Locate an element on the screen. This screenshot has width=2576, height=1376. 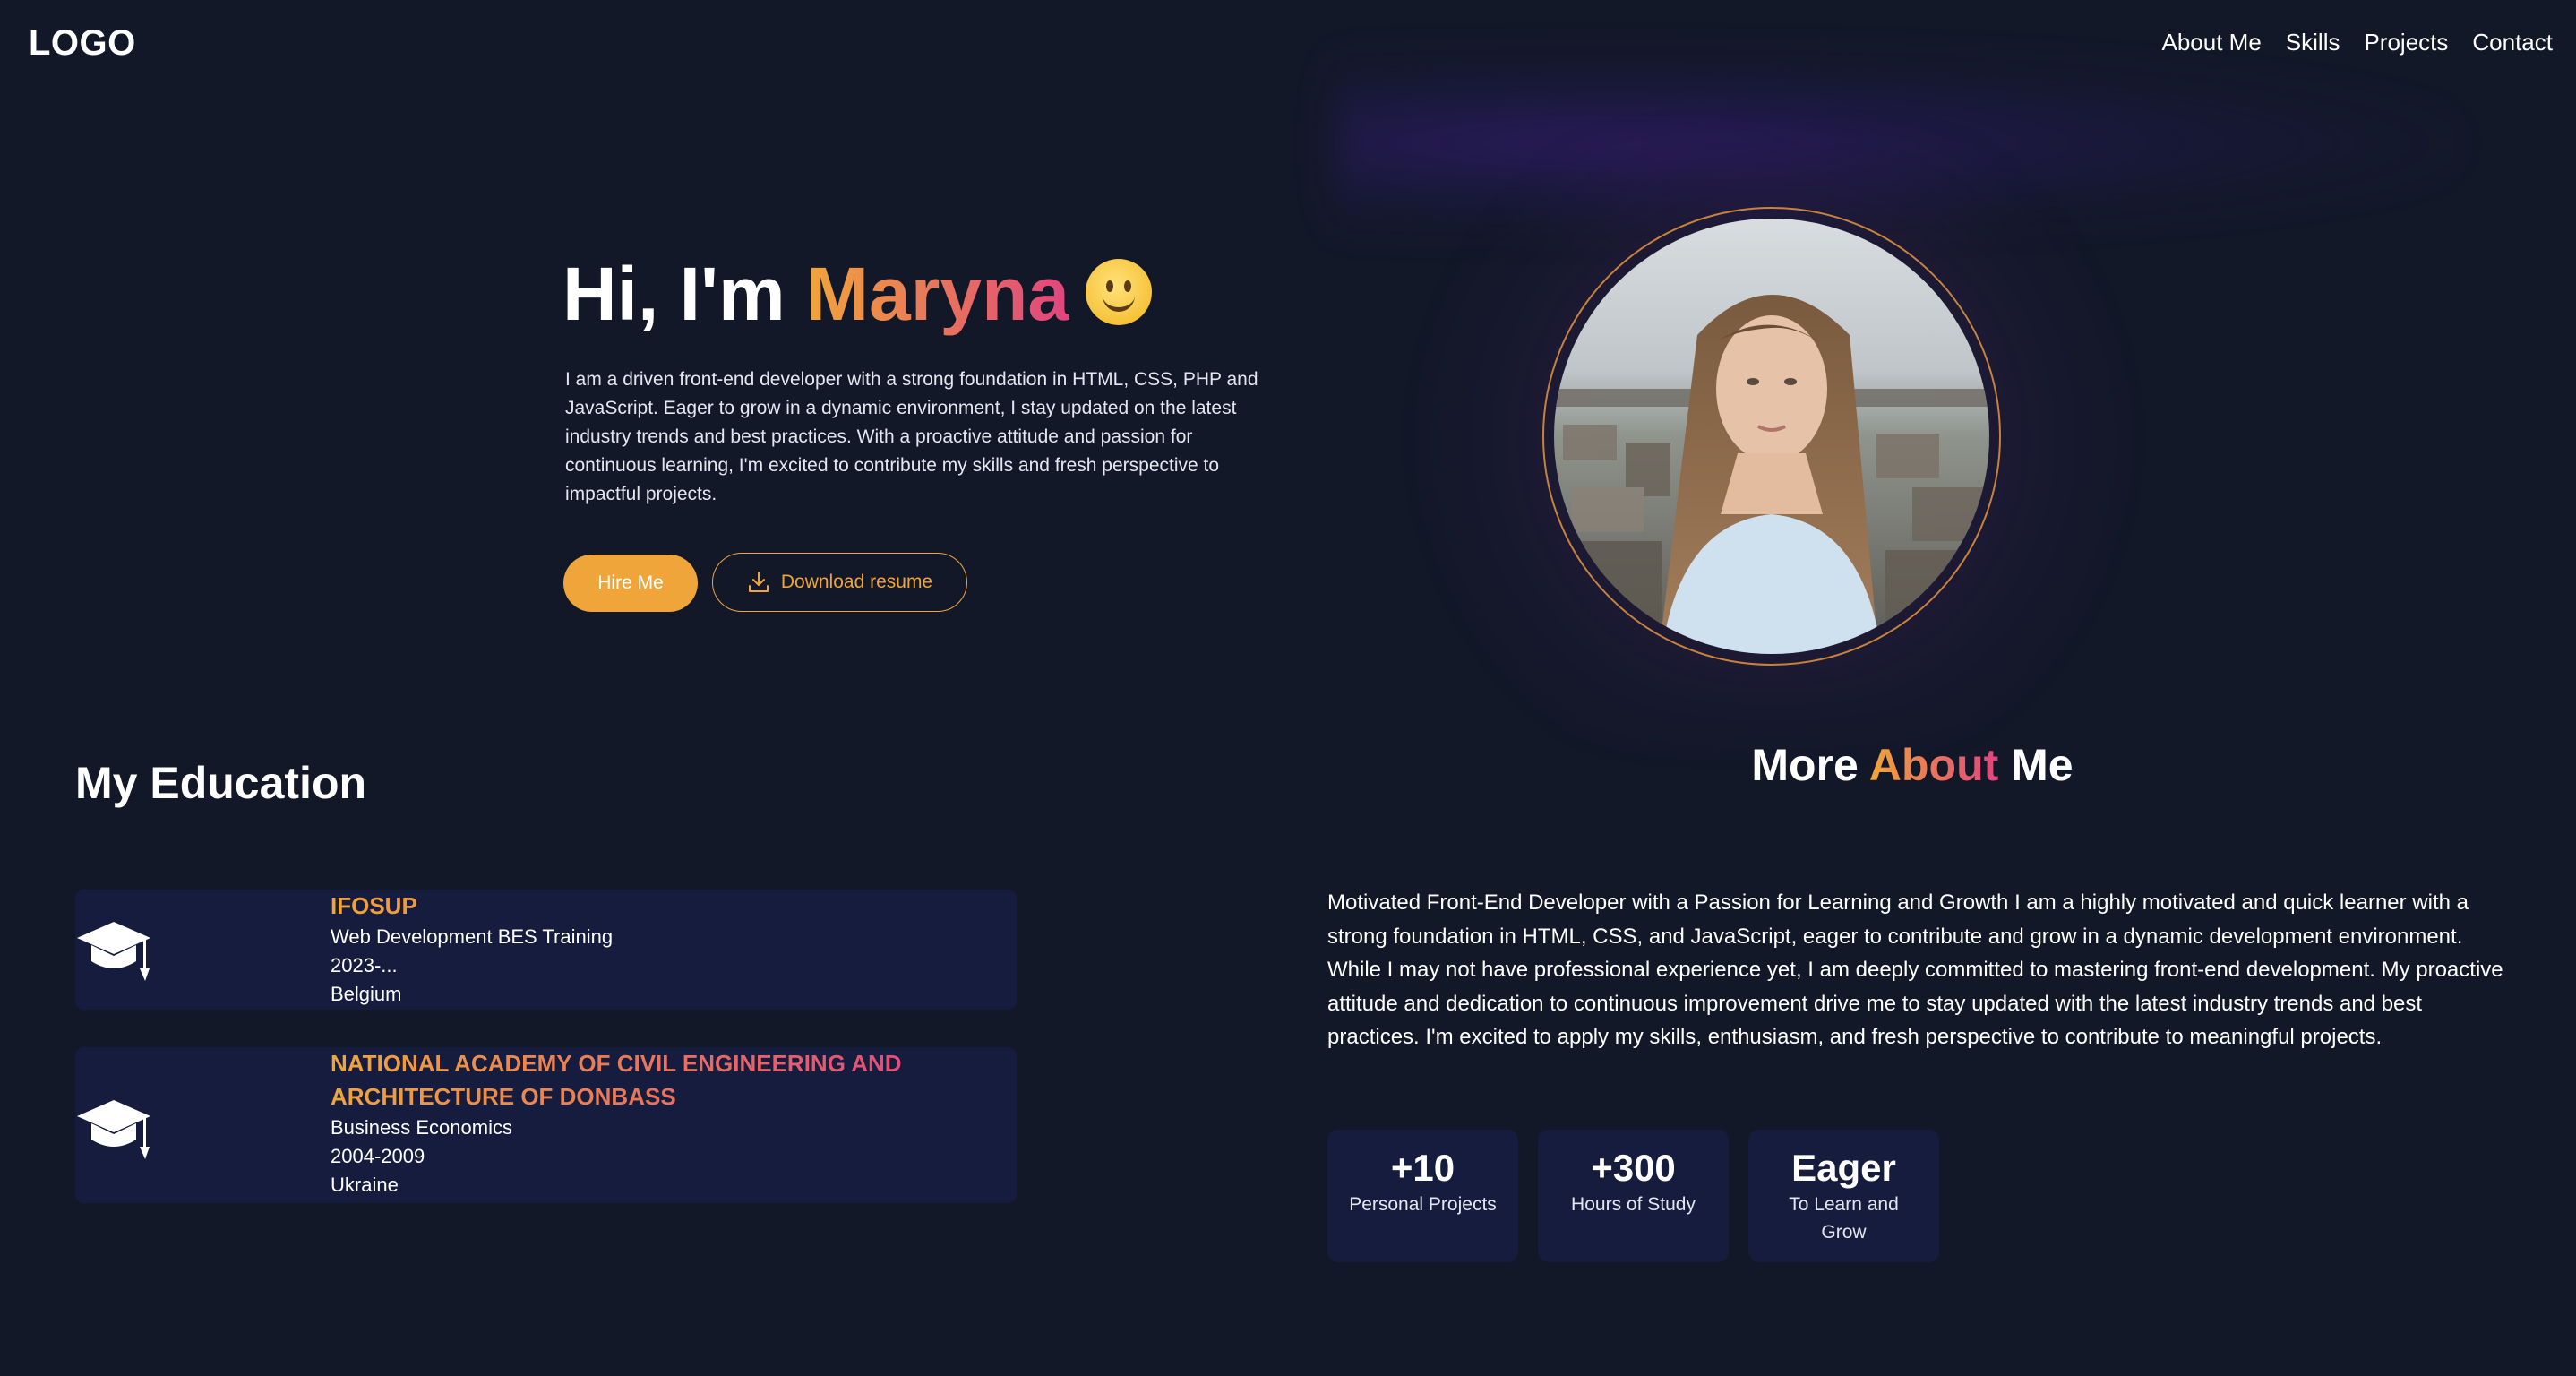
stat-label: To Learn and Grow is located at coordinates (1844, 1218).